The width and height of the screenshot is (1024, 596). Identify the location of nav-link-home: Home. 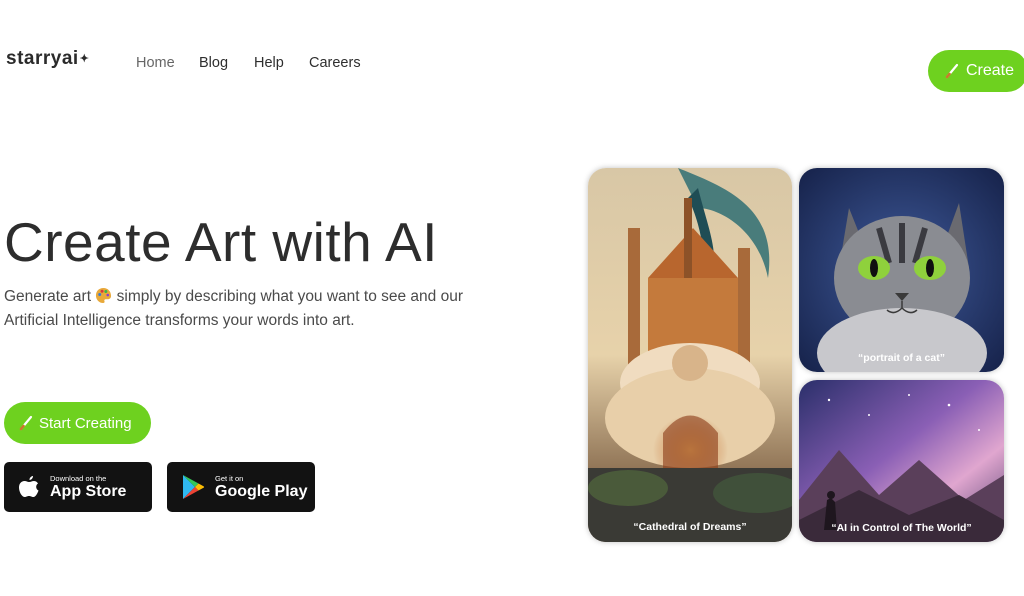
(155, 63).